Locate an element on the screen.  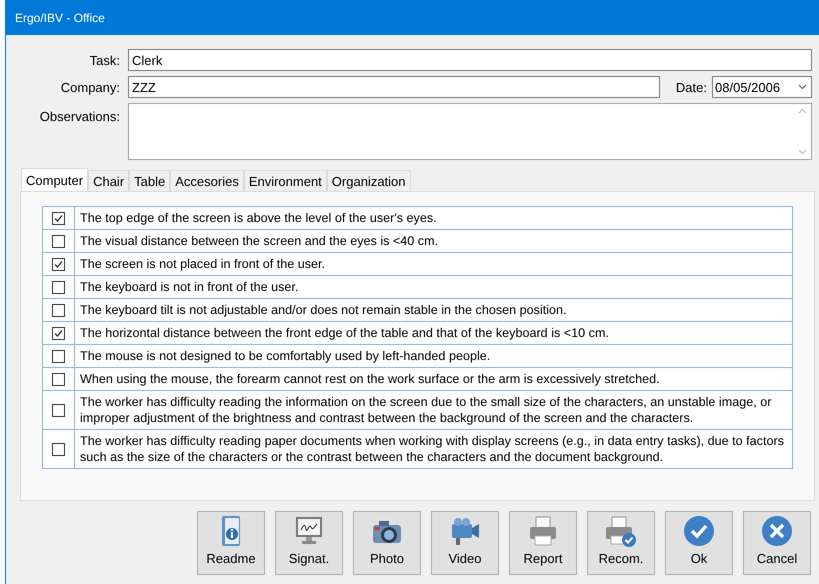
field-label: Task: is located at coordinates (104, 60).